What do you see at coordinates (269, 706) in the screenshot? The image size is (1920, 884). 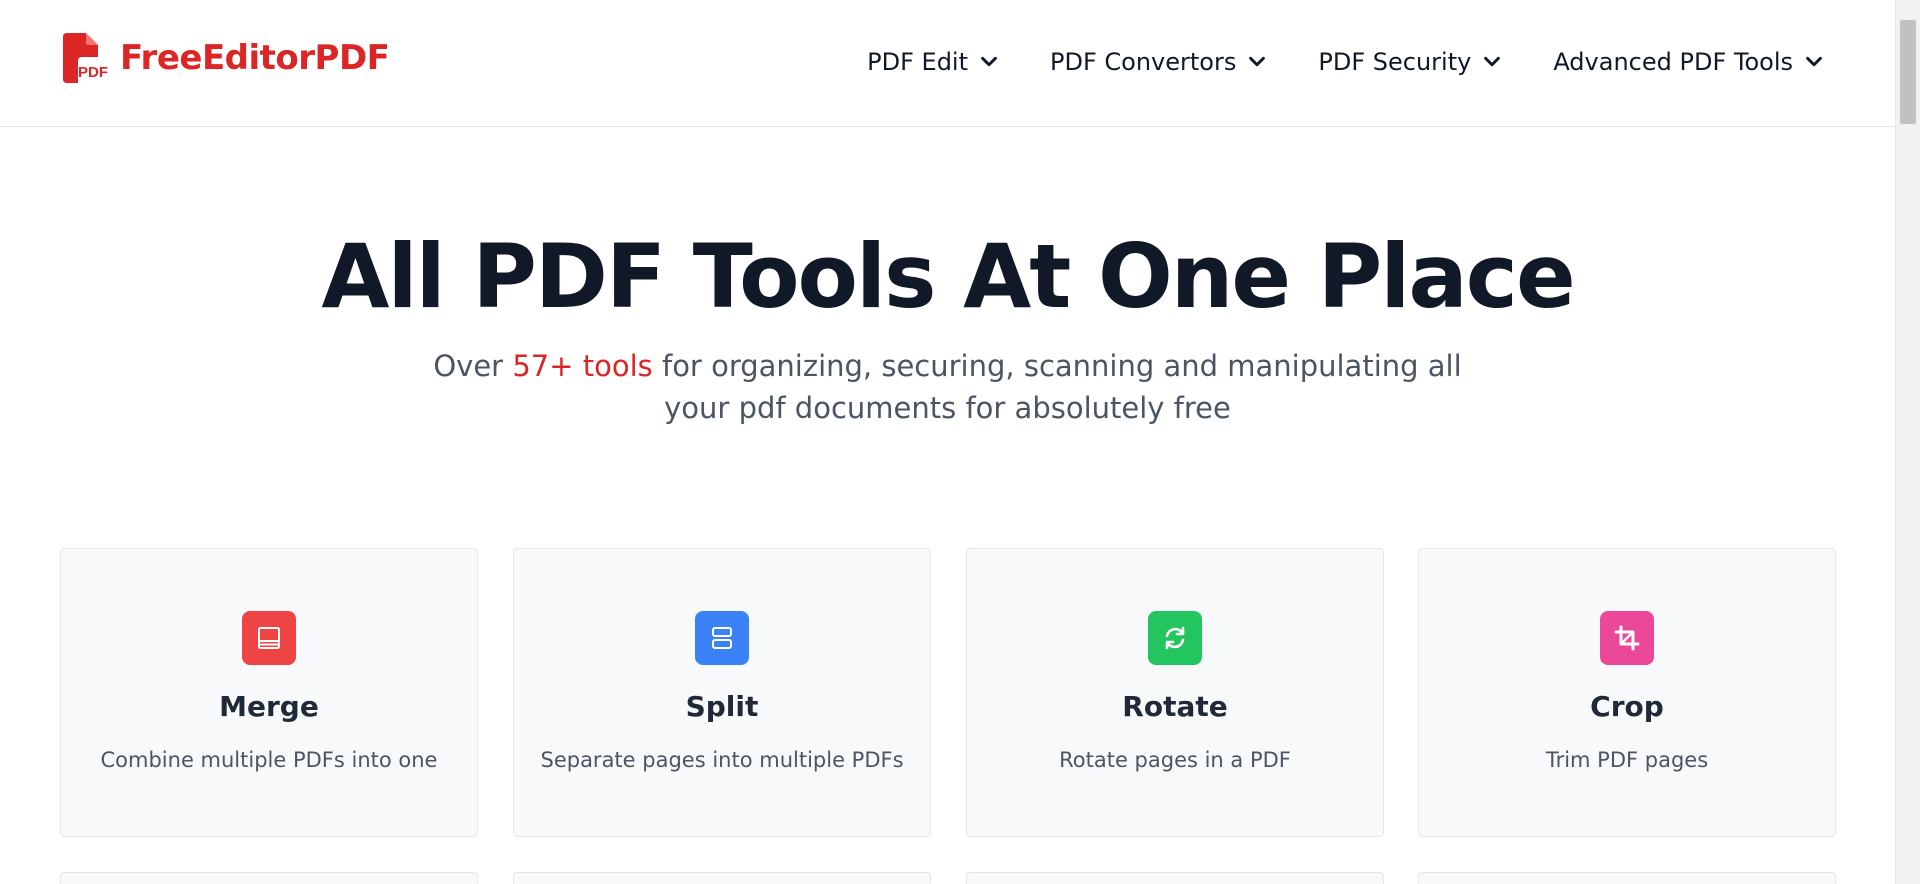 I see `tool-title: Merge` at bounding box center [269, 706].